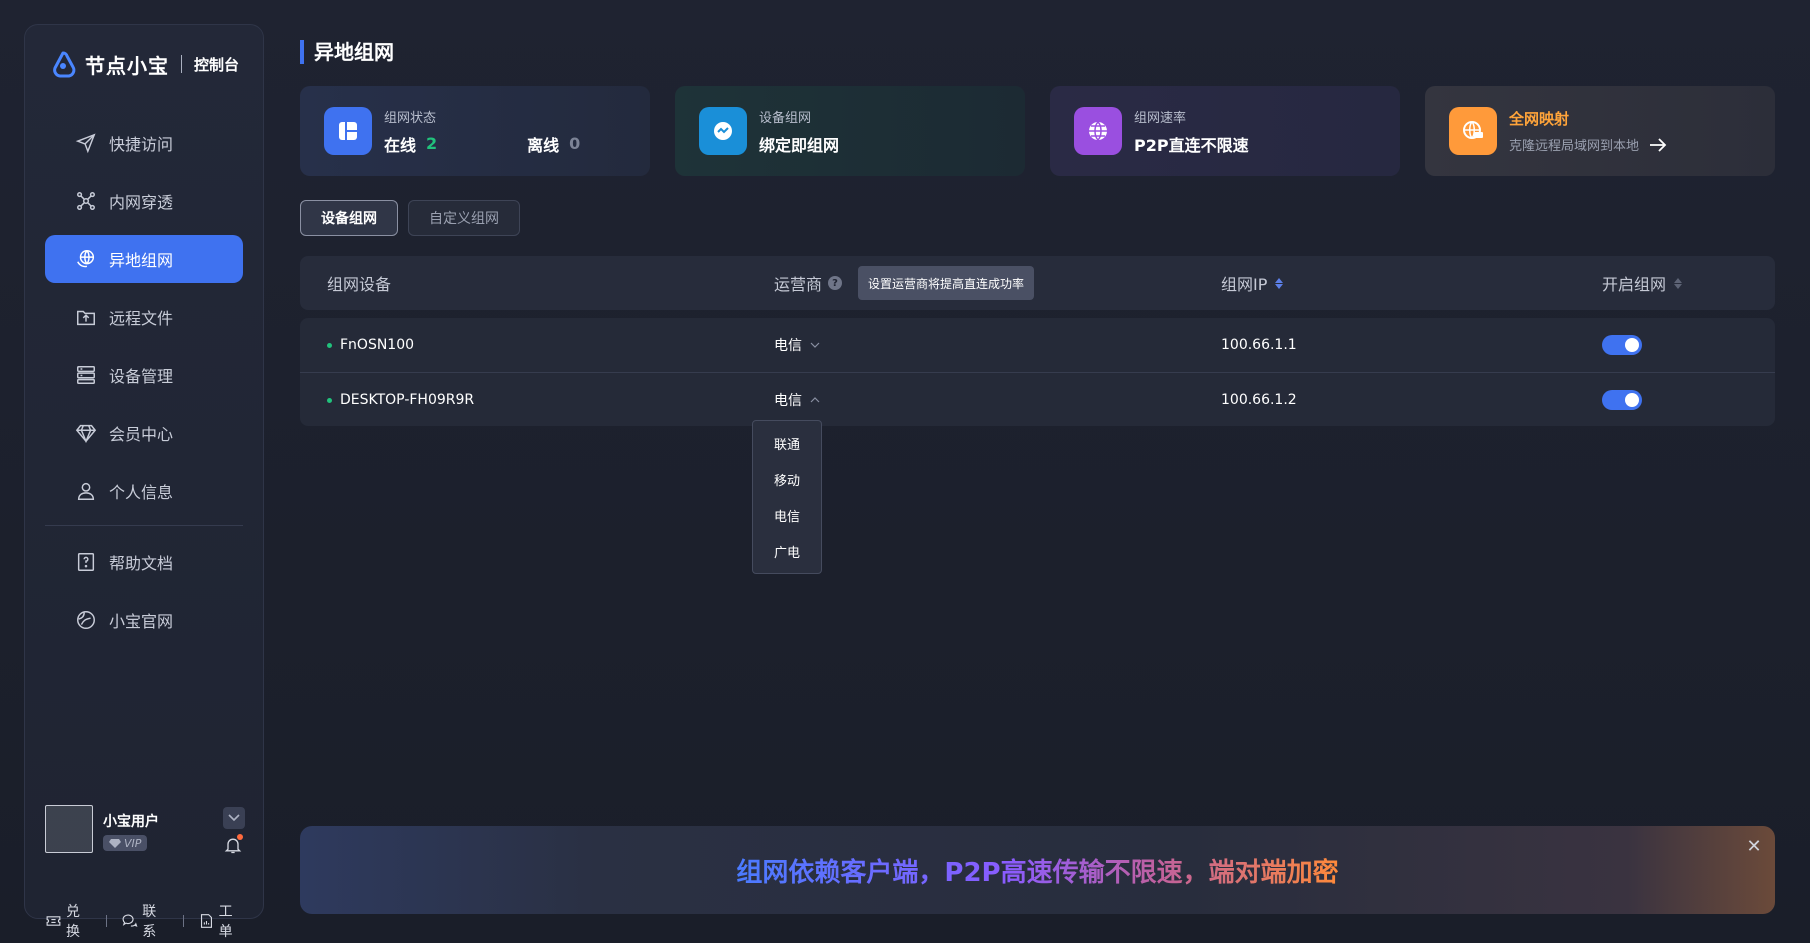 The image size is (1810, 943). I want to click on sidebar-item-membership: 会员中心, so click(144, 433).